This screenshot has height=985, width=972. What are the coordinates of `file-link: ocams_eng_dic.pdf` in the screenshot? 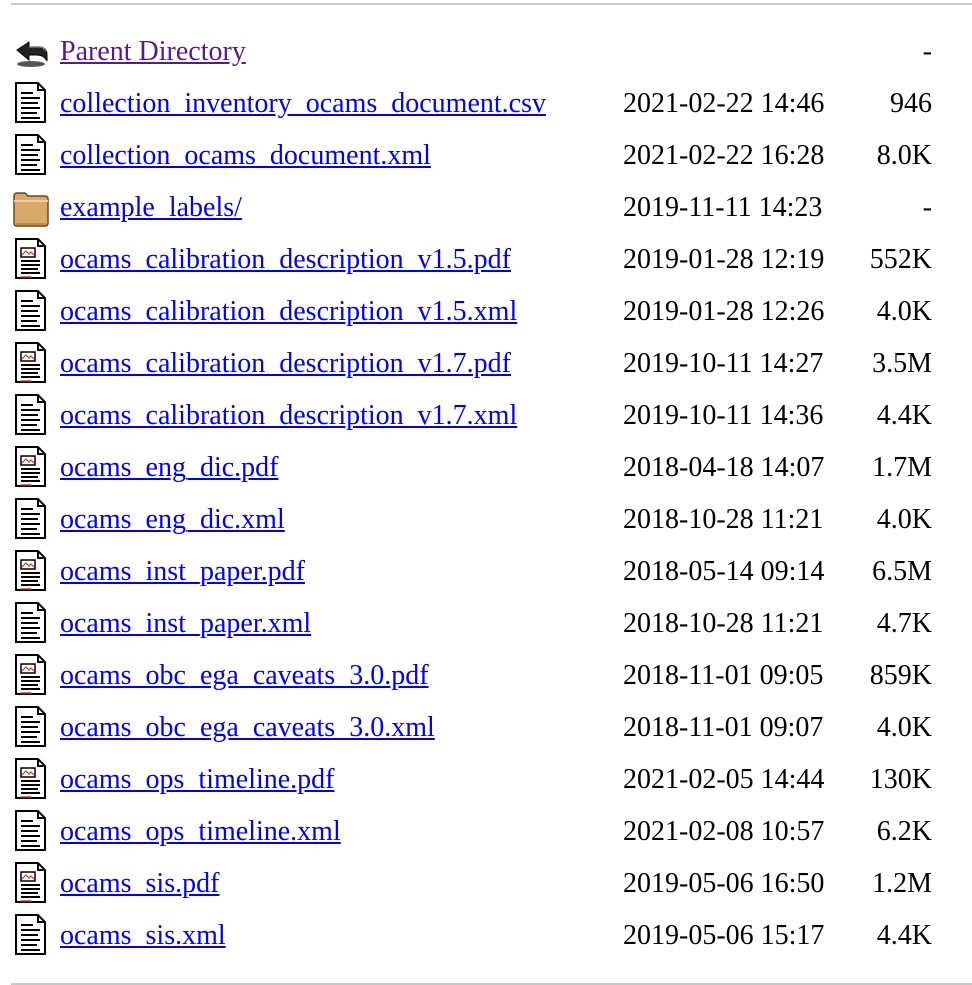 It's located at (169, 468).